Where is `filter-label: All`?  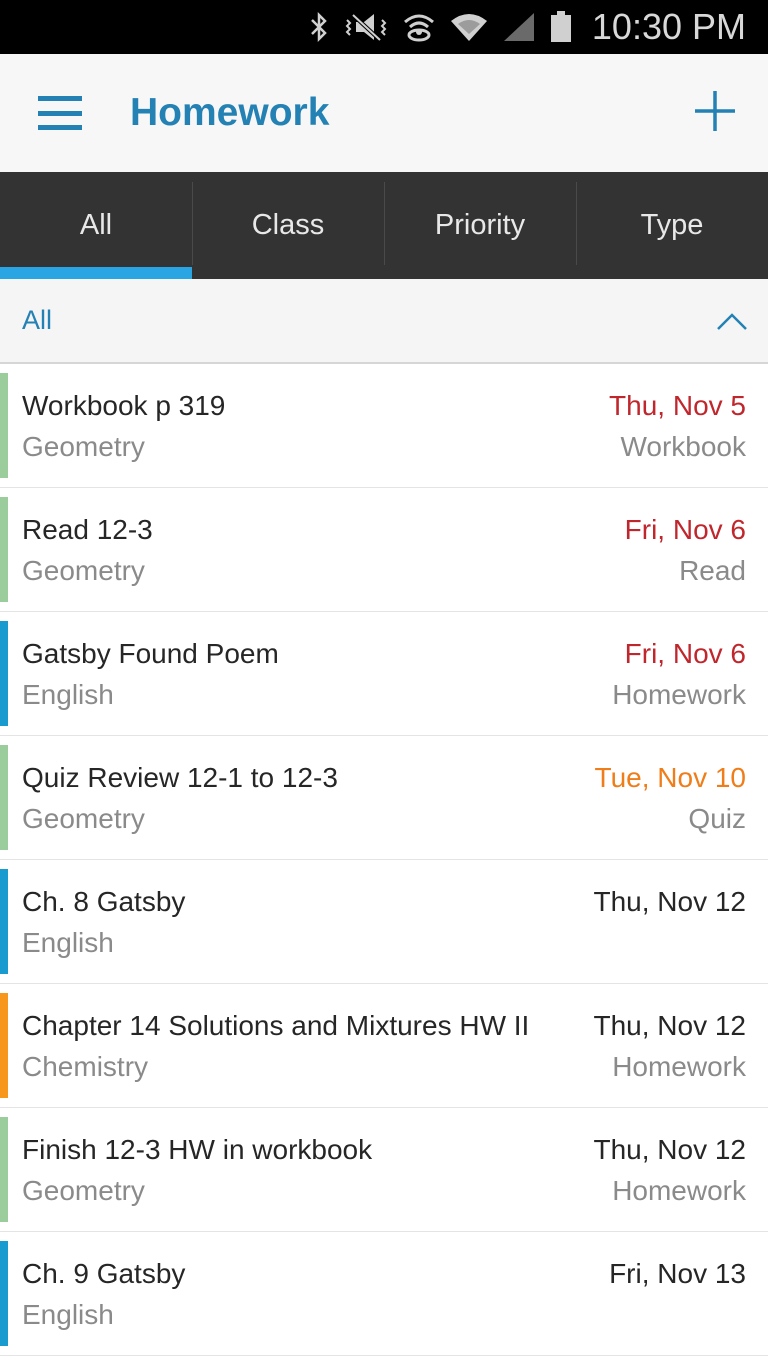
filter-label: All is located at coordinates (37, 320).